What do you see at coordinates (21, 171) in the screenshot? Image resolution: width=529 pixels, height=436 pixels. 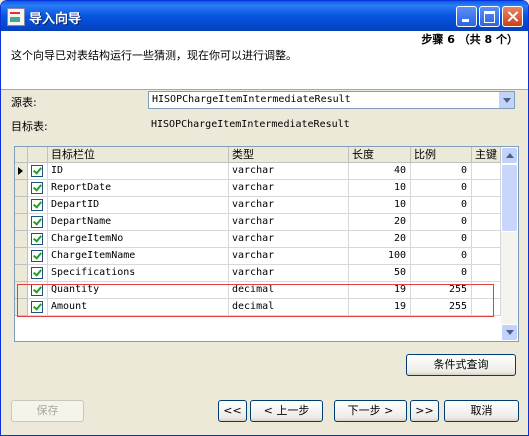 I see `current-row-indicator-icon` at bounding box center [21, 171].